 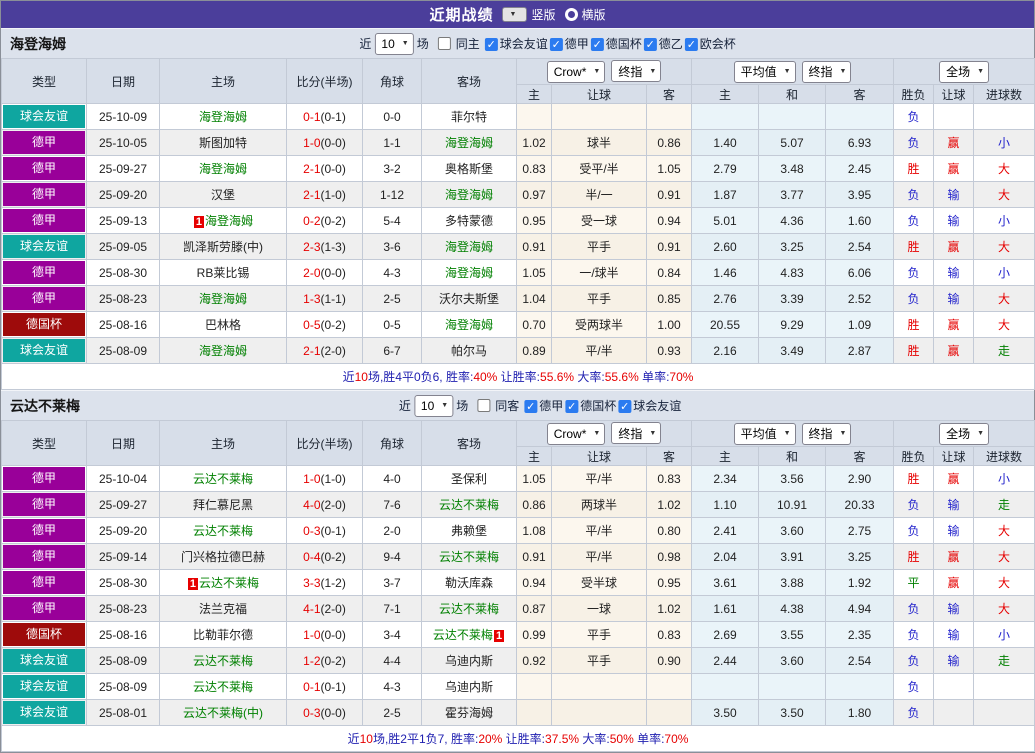 What do you see at coordinates (324, 298) in the screenshot?
I see `score-cell: 1-3(1-1)` at bounding box center [324, 298].